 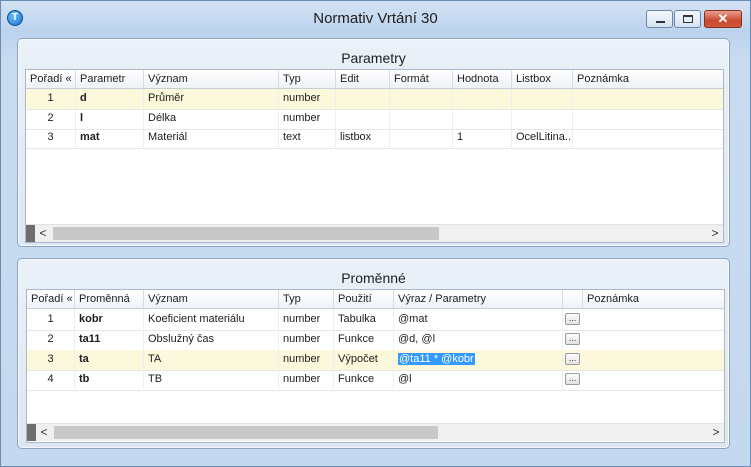 I want to click on table-row: 1 d Průměr number, so click(x=374, y=99).